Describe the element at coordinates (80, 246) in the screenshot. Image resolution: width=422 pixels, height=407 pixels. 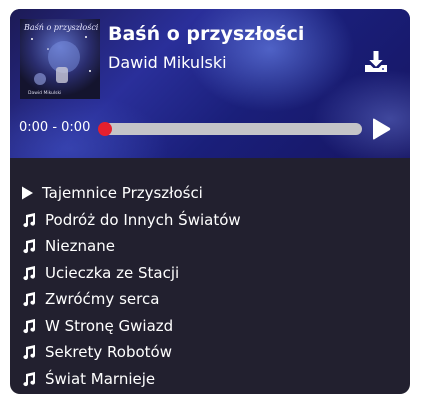
I see `playlist-item-label: Nieznane` at that location.